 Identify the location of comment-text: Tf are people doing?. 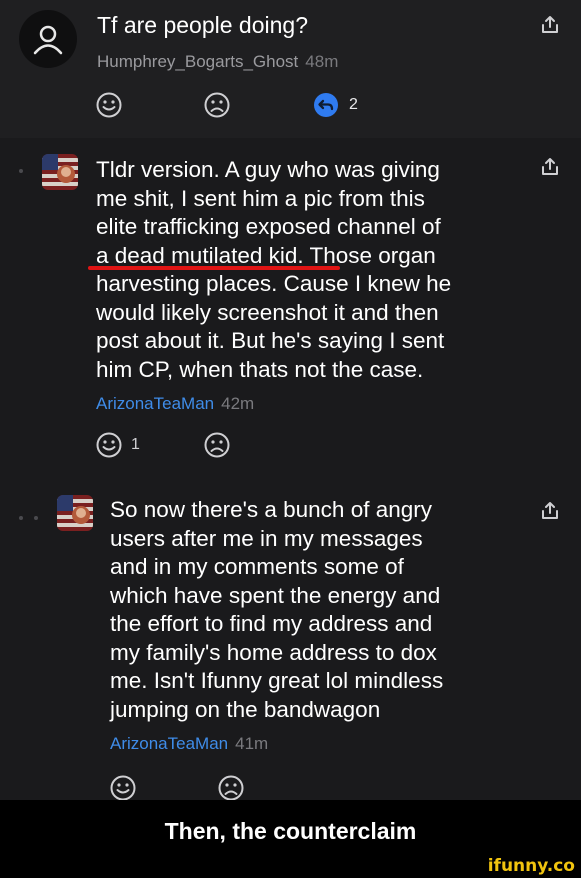
(202, 25).